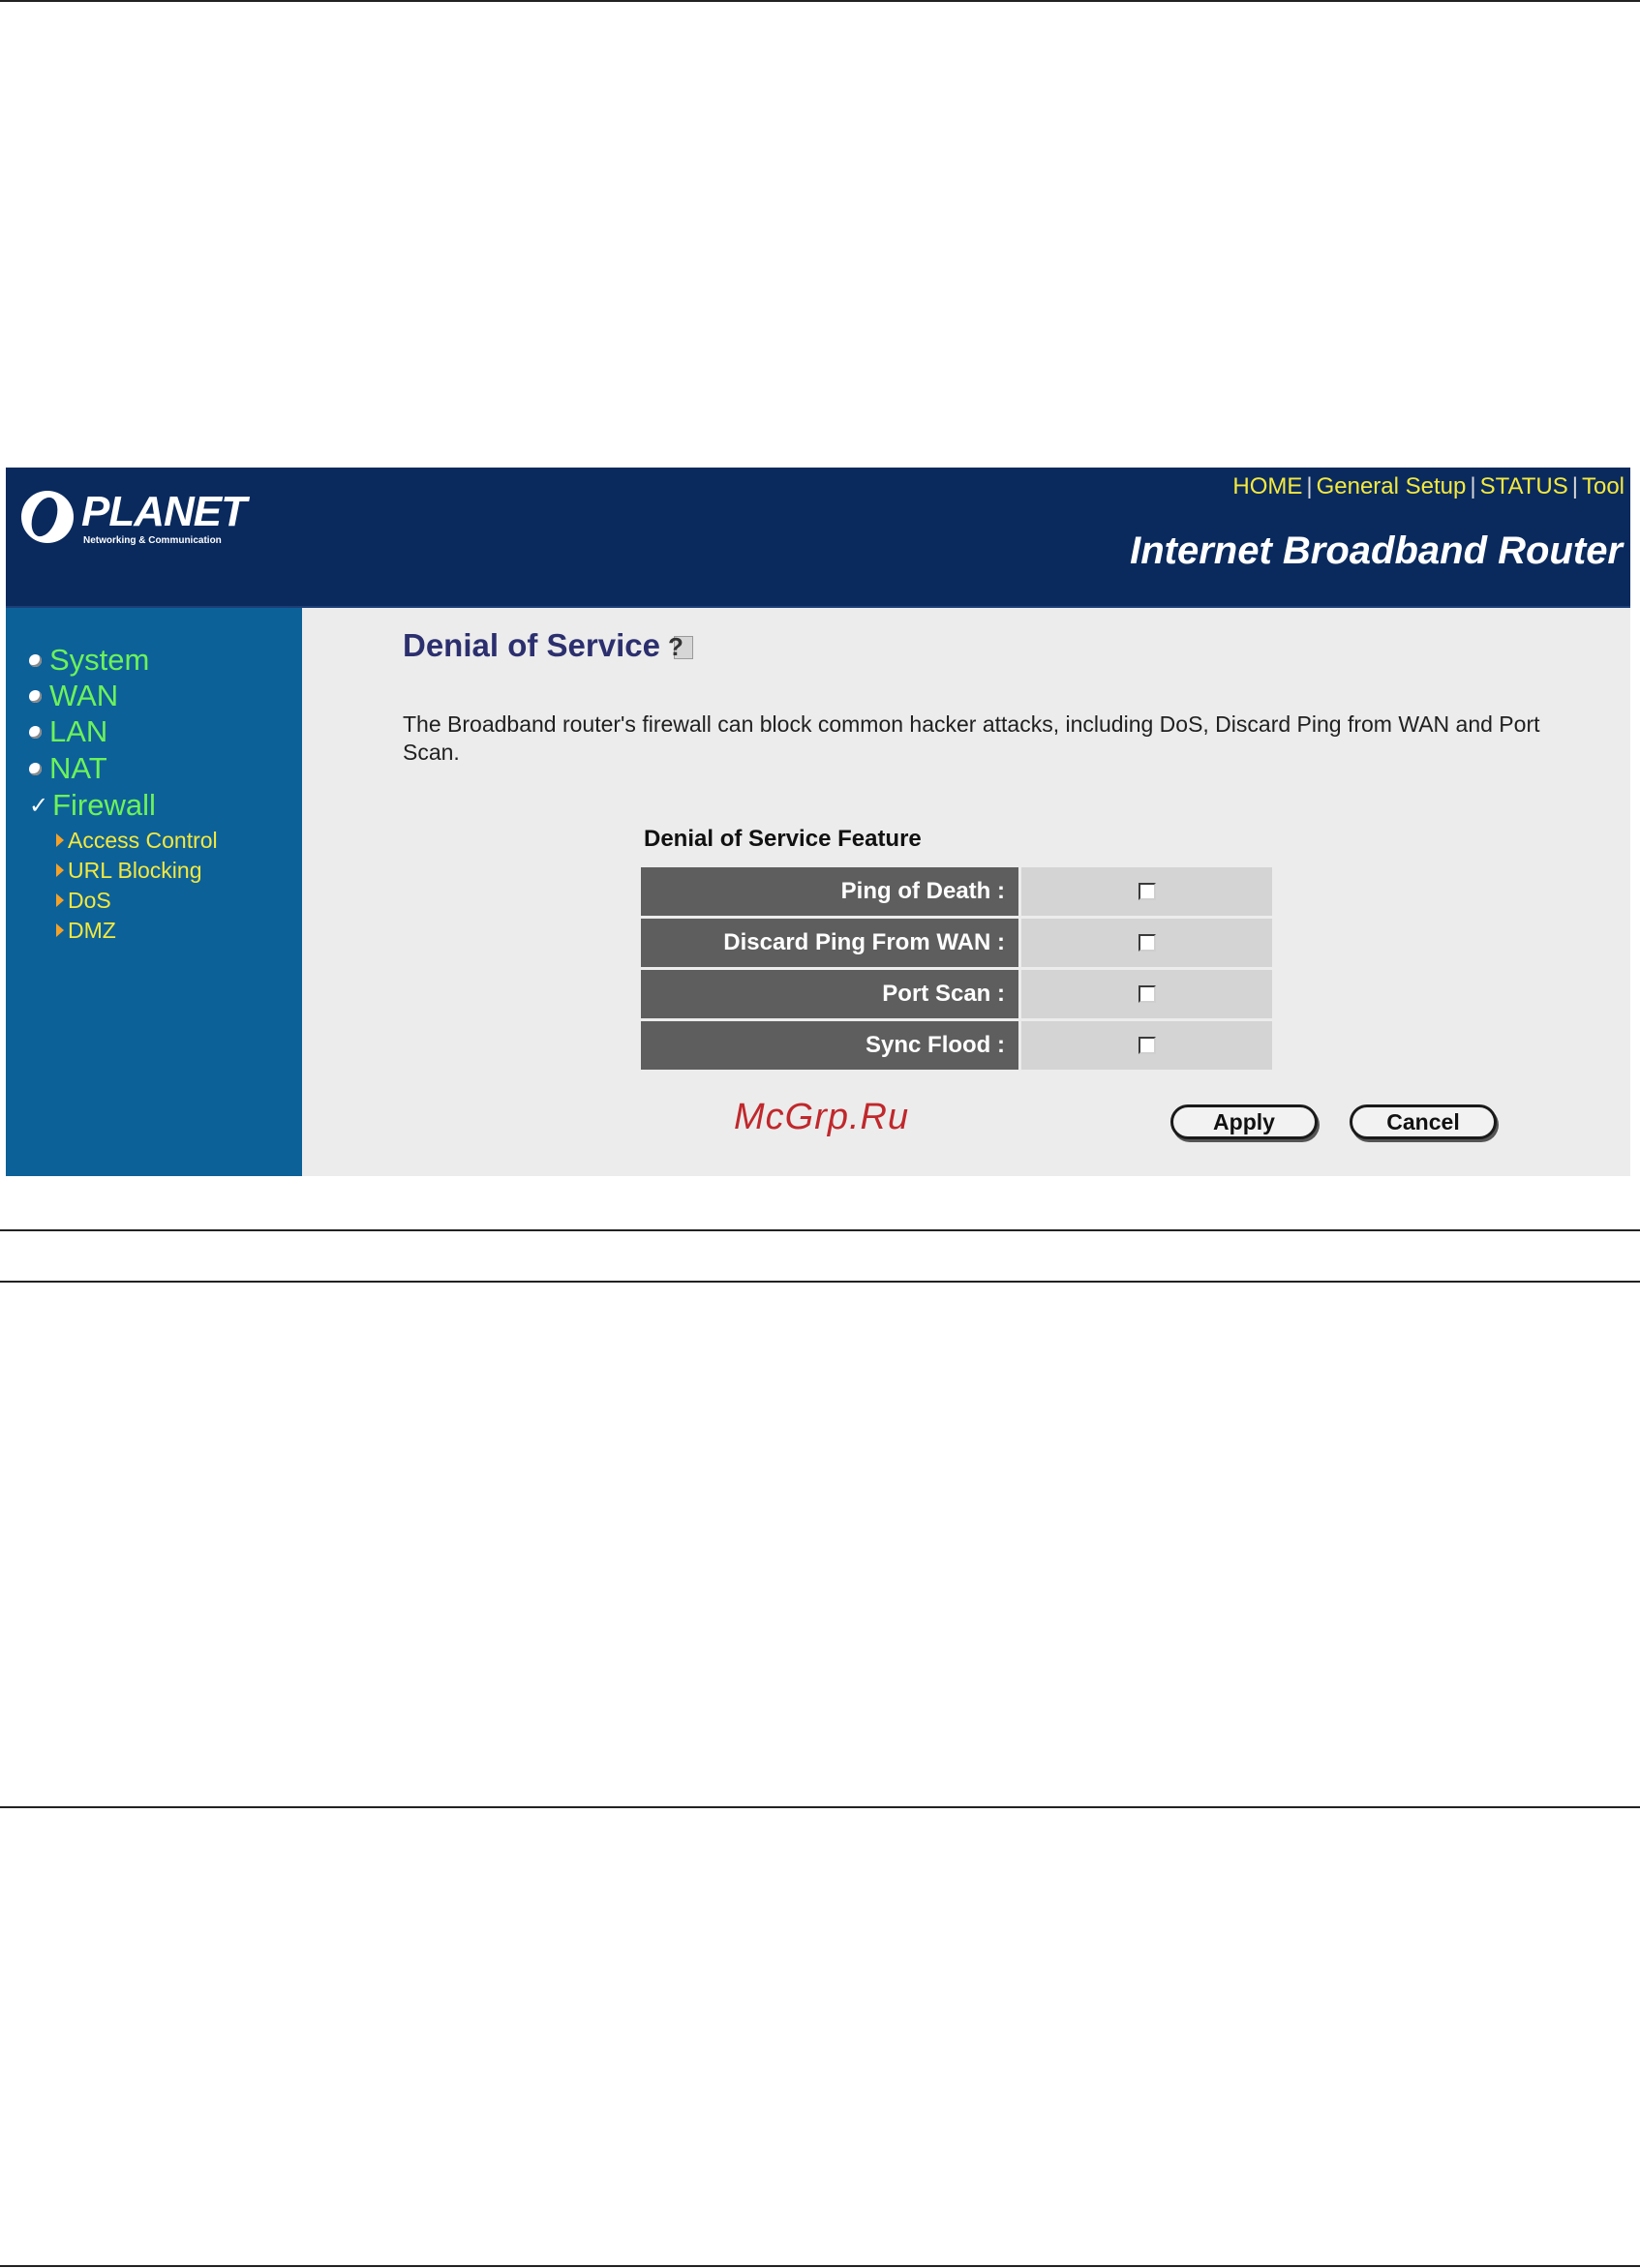 Image resolution: width=1640 pixels, height=2268 pixels. What do you see at coordinates (820, 2266) in the screenshot?
I see `page-bottom-rule` at bounding box center [820, 2266].